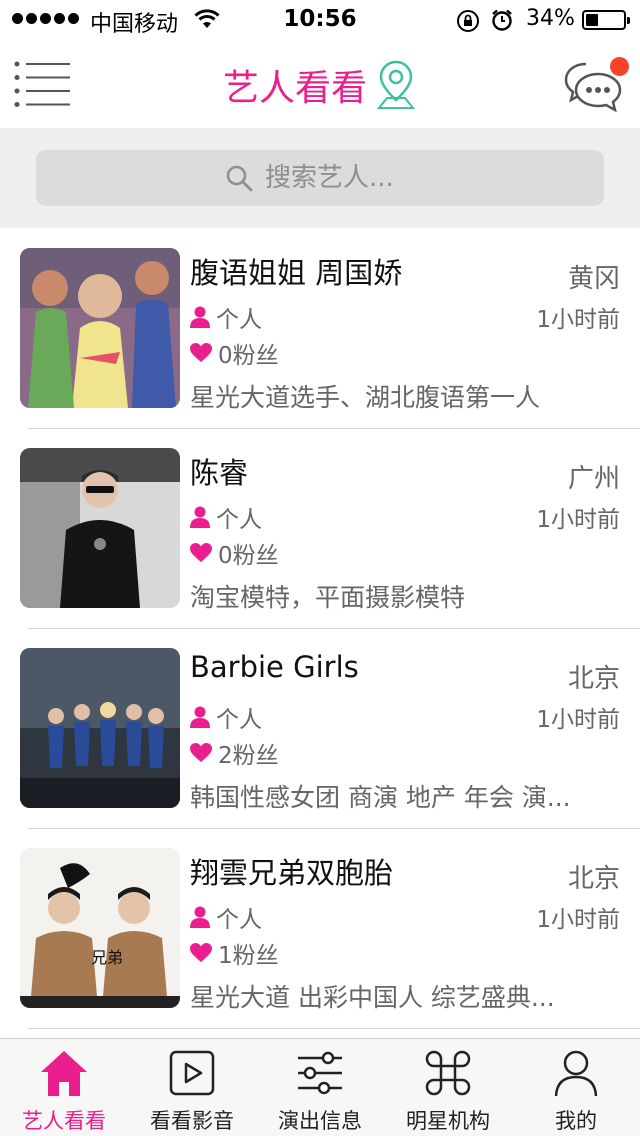 The image size is (640, 1136). Describe the element at coordinates (448, 1121) in the screenshot. I see `tab-label: 明星机构` at that location.